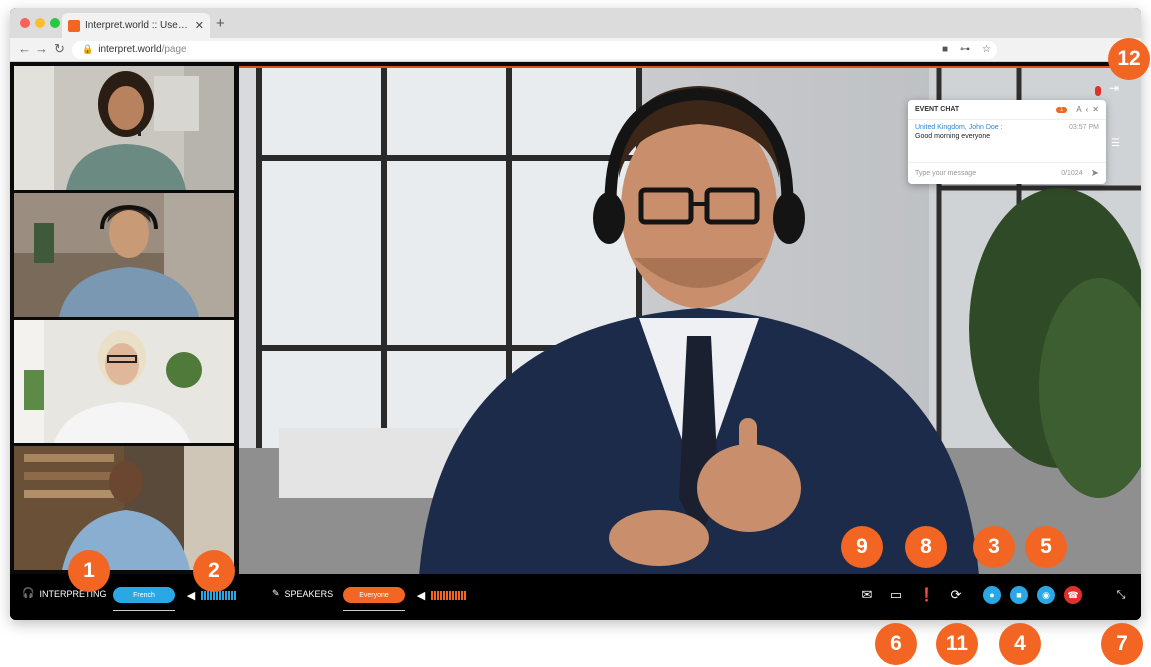  What do you see at coordinates (927, 595) in the screenshot?
I see `alert-icon: ❗` at bounding box center [927, 595].